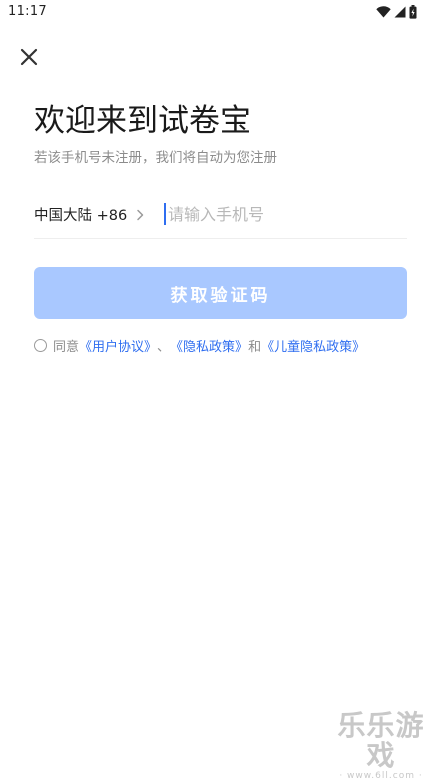 The image size is (441, 784). Describe the element at coordinates (27, 11) in the screenshot. I see `status-time: 11:17` at that location.